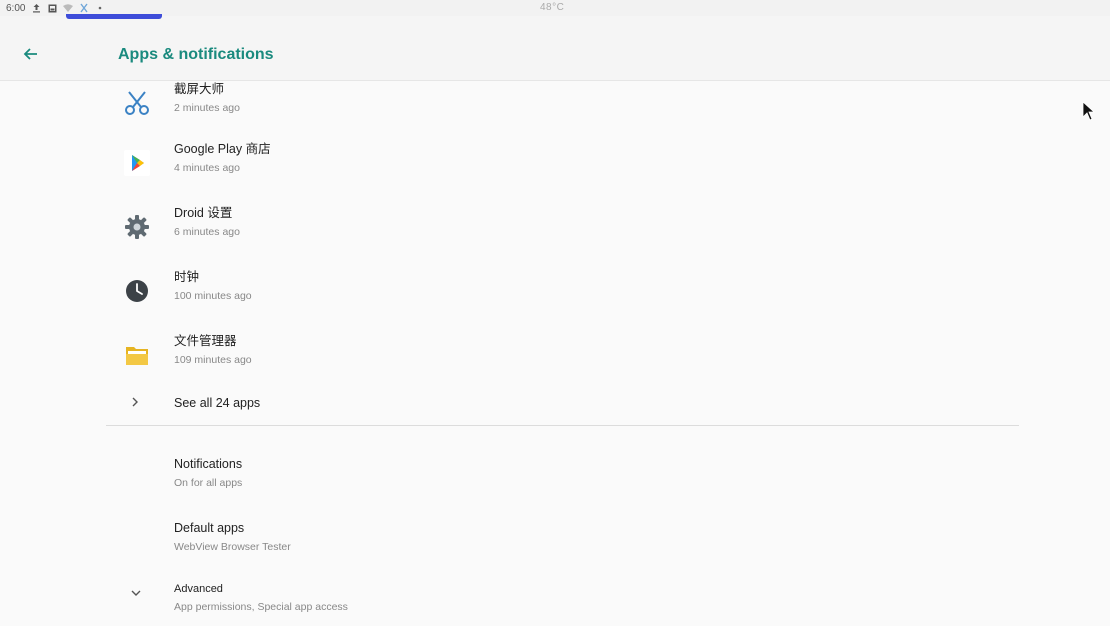 The image size is (1110, 626). I want to click on app-name: Google Play 商店, so click(222, 149).